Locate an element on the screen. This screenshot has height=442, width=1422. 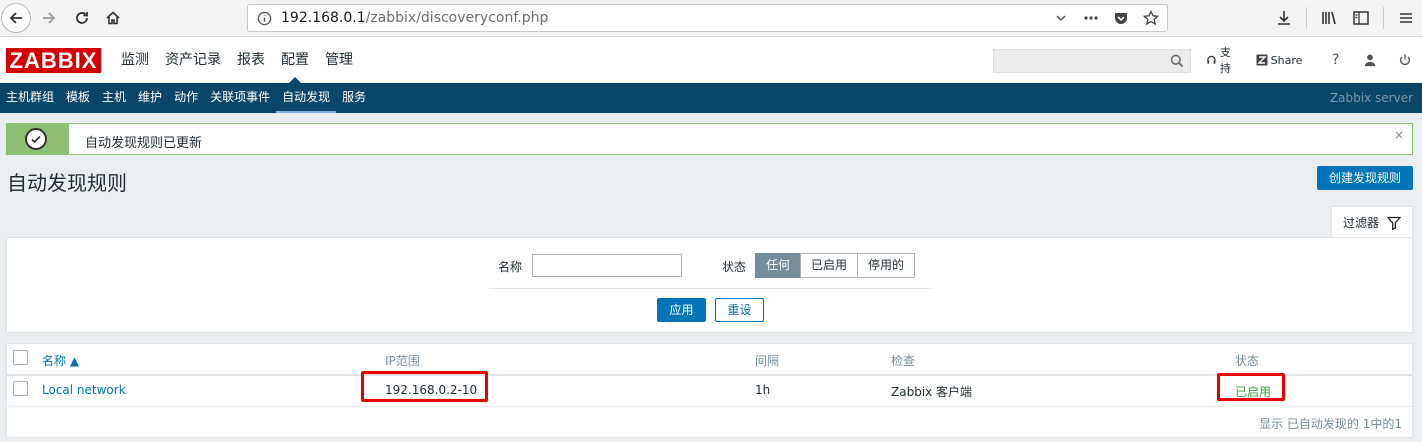
filter-status-label: 状态 is located at coordinates (734, 267).